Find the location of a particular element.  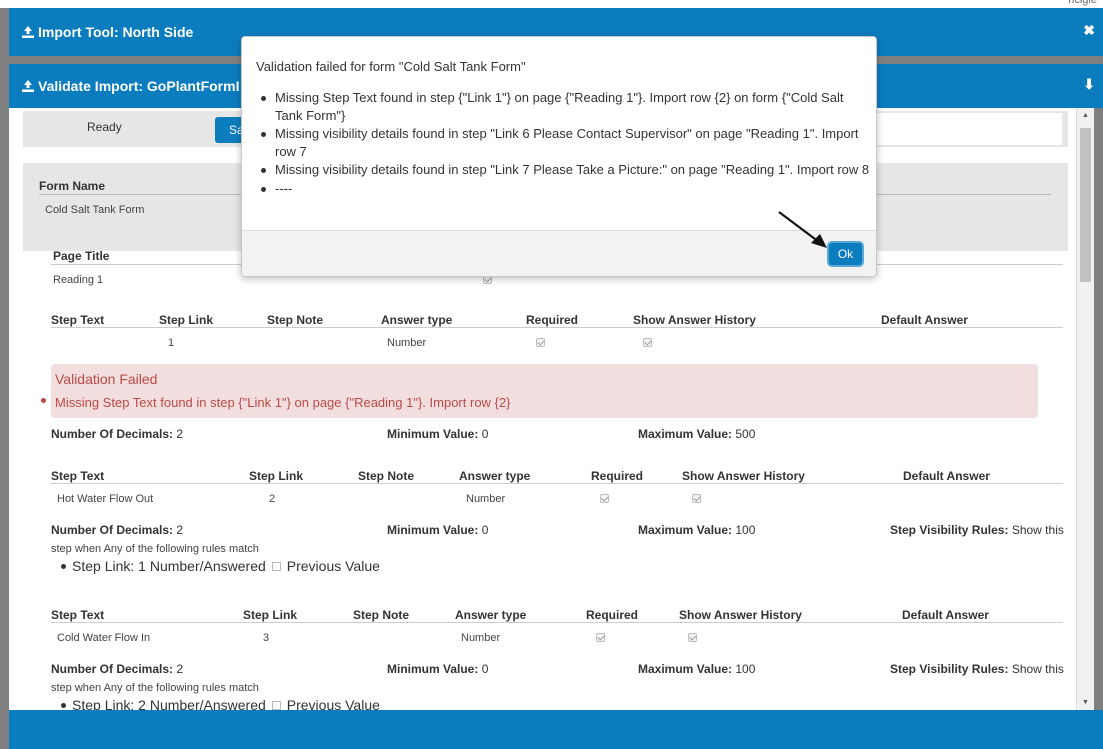

step-link-value: 1 is located at coordinates (171, 343).